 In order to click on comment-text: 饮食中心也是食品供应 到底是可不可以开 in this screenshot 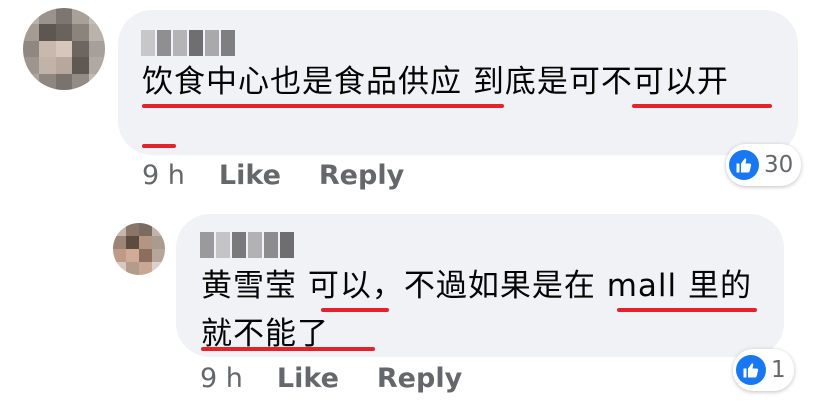, I will do `click(435, 82)`.